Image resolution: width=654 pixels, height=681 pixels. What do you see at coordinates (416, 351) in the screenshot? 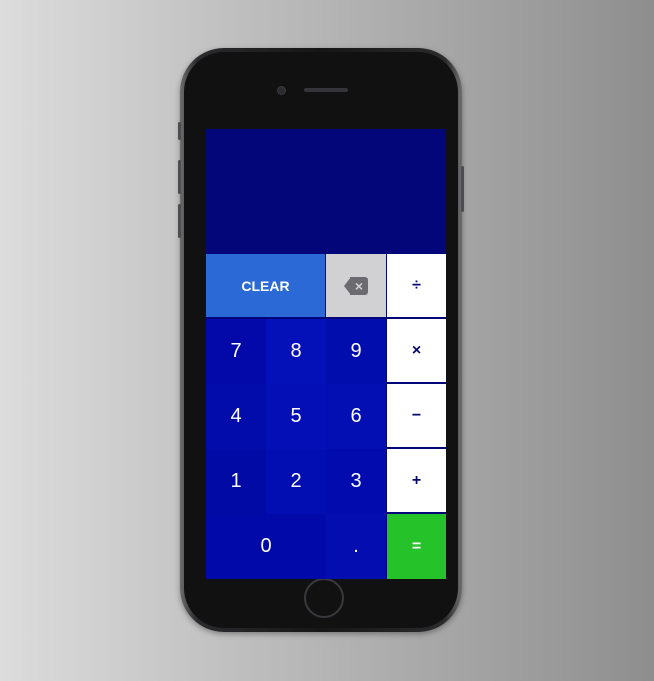
I see `multiply-button: ×` at bounding box center [416, 351].